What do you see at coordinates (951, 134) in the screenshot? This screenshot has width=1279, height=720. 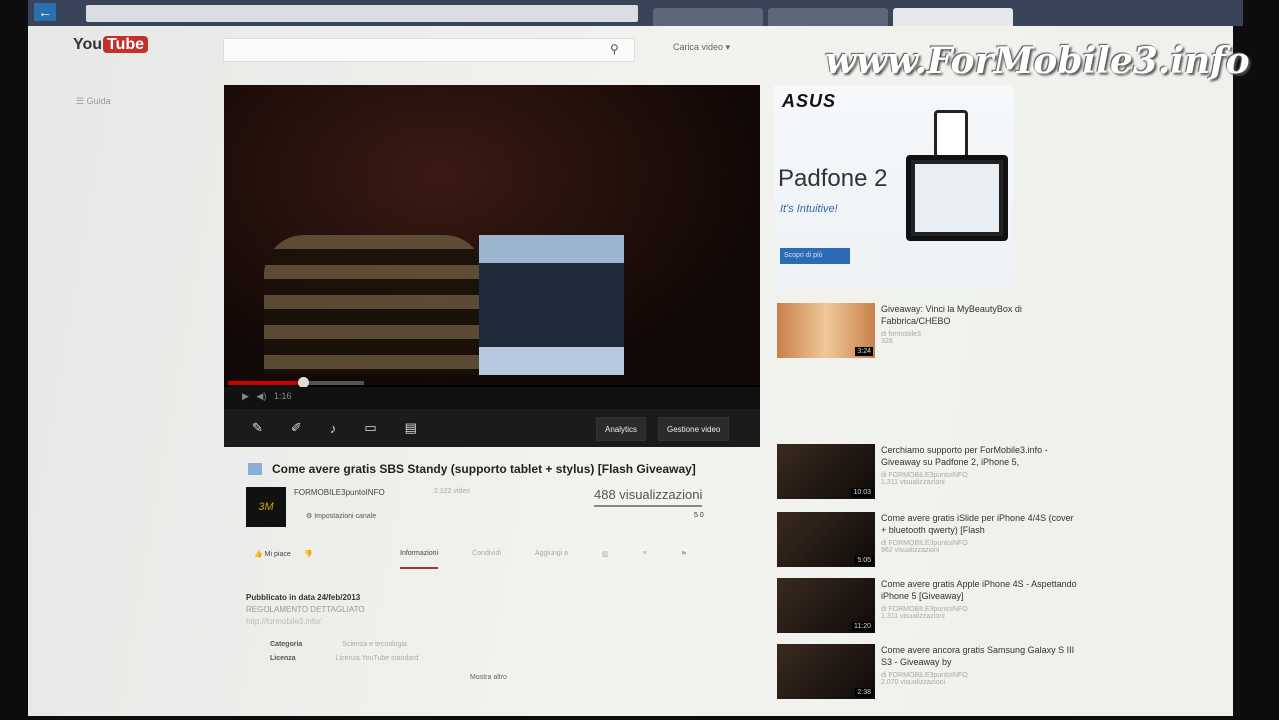 I see `phone-image` at bounding box center [951, 134].